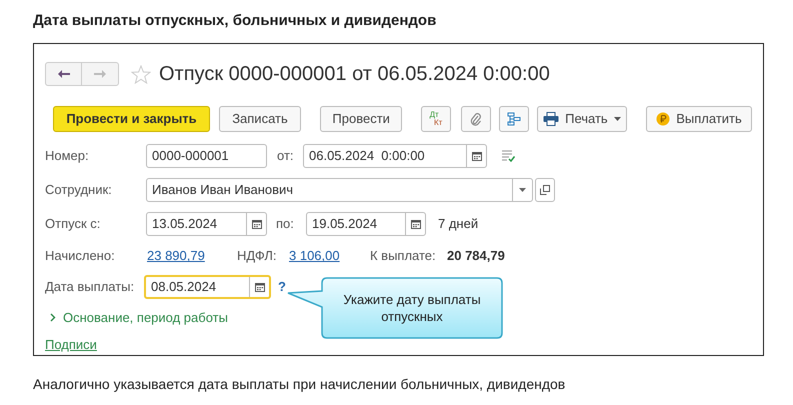 This screenshot has width=793, height=405. What do you see at coordinates (192, 256) in the screenshot?
I see `accrued-link: 23 890,79` at bounding box center [192, 256].